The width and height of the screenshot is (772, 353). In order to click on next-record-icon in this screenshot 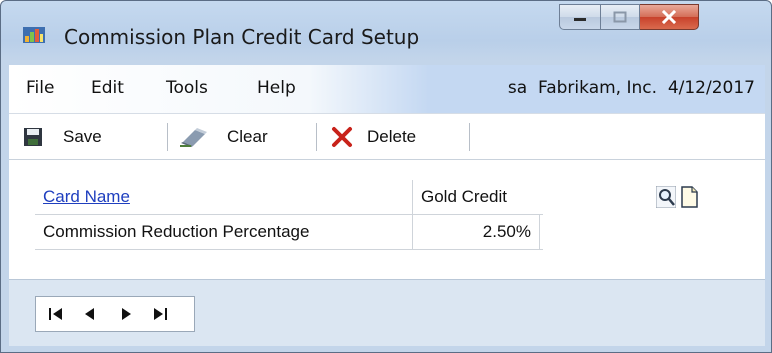, I will do `click(126, 314)`.